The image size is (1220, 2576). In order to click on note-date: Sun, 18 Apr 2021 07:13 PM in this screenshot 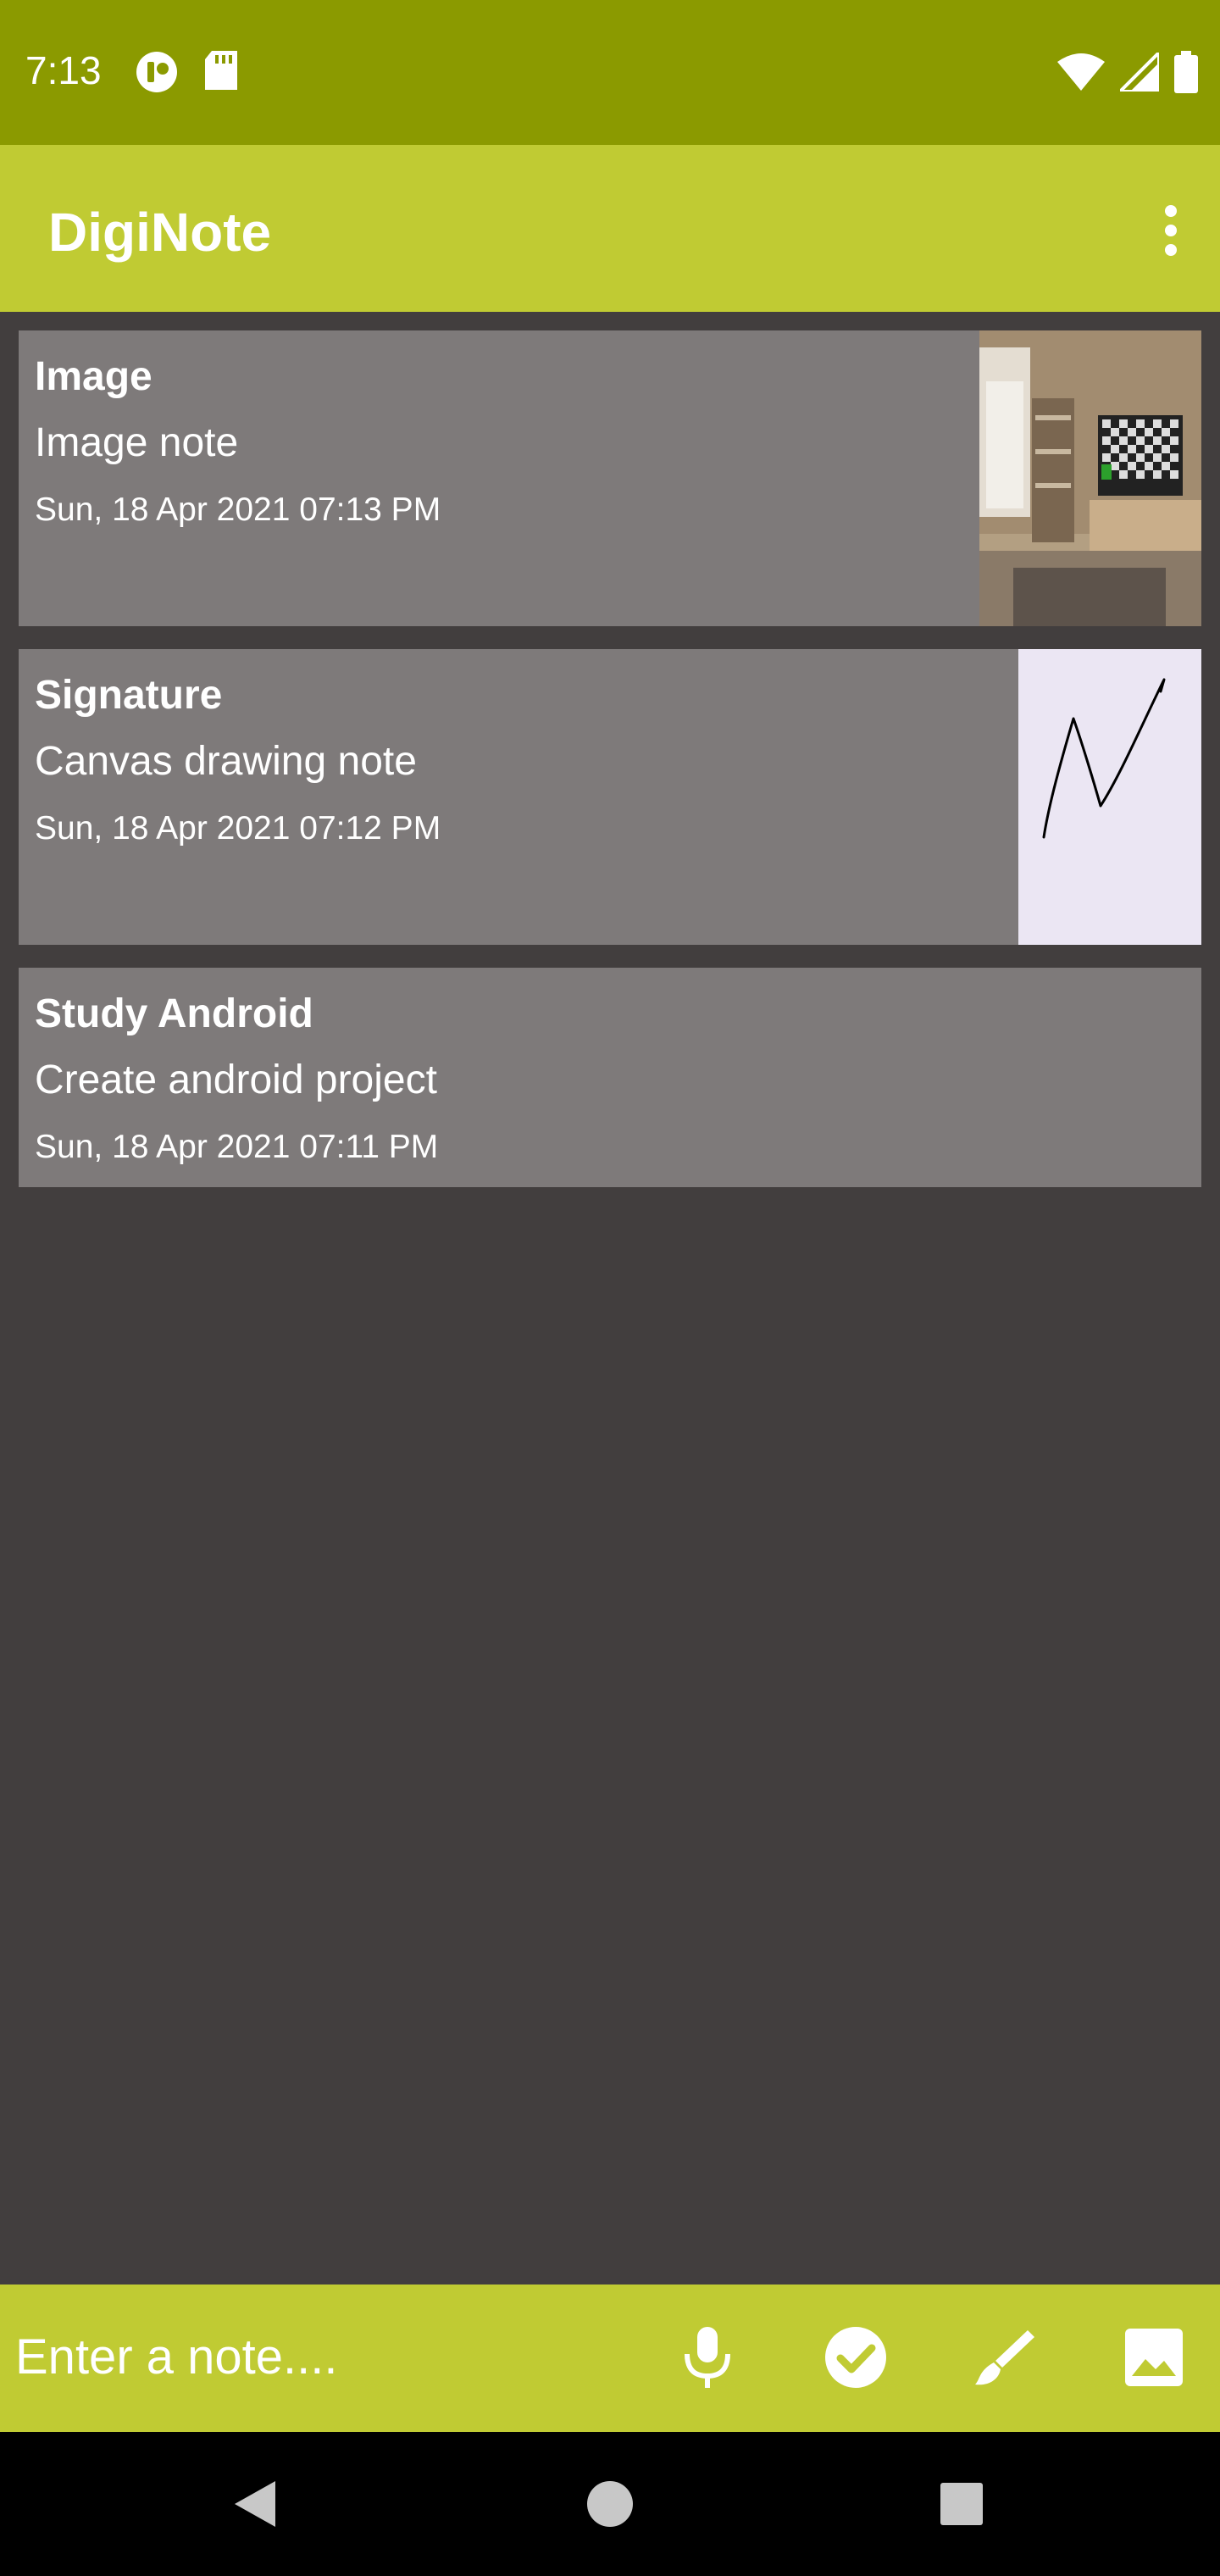, I will do `click(238, 509)`.